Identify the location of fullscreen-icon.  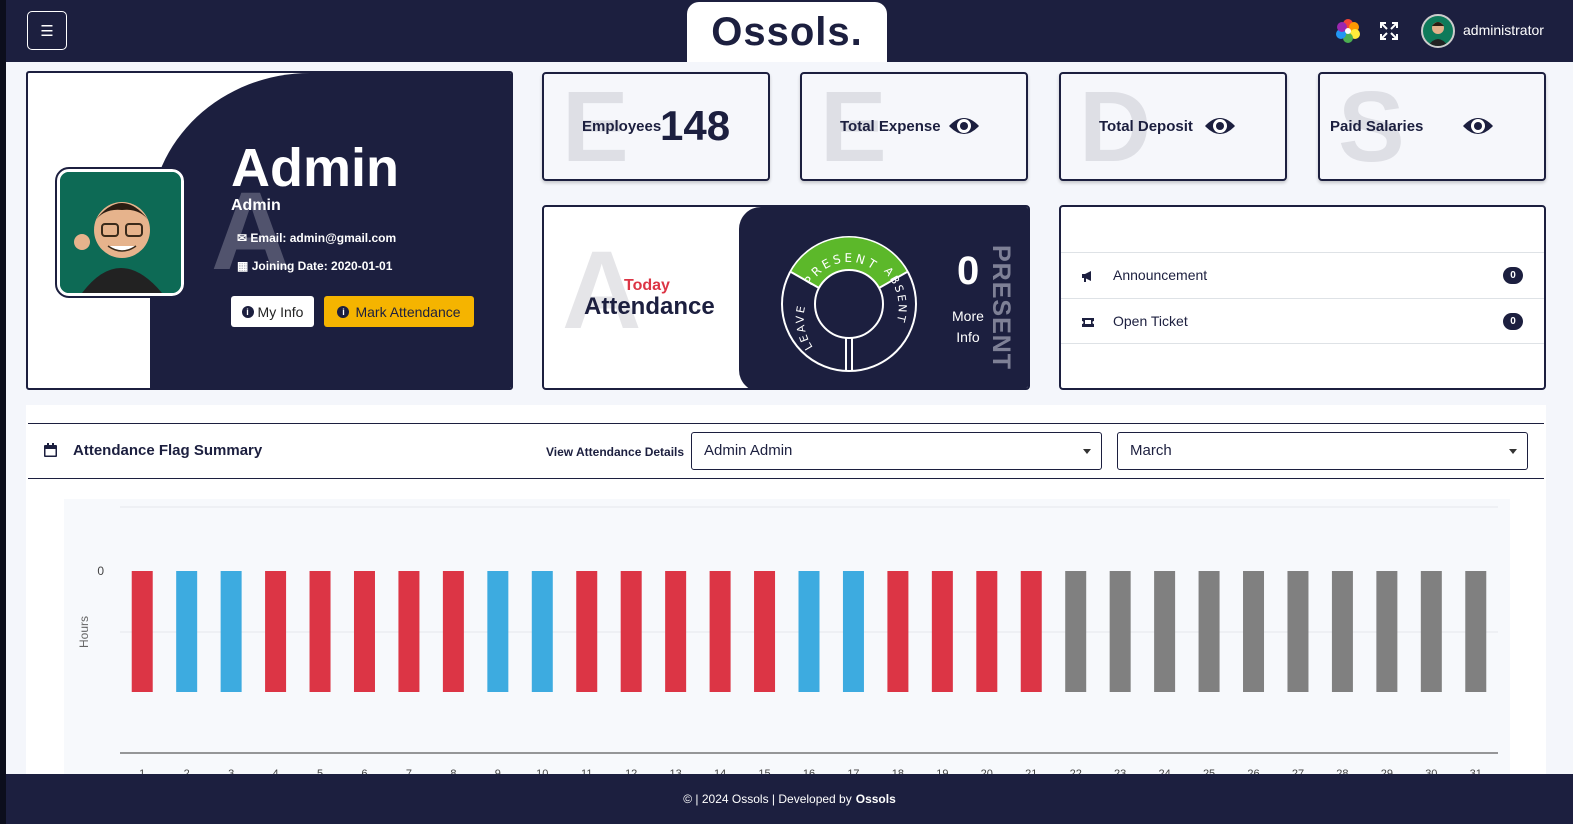
(1389, 31).